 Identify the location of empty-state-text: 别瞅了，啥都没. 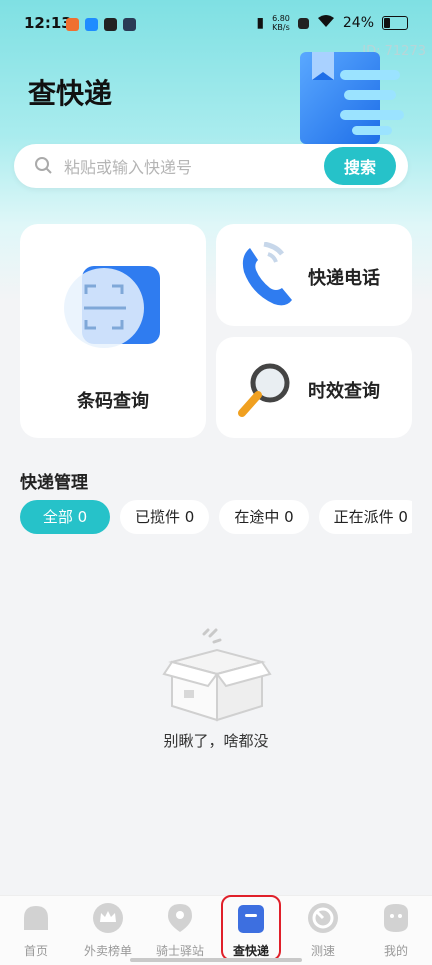
(216, 741).